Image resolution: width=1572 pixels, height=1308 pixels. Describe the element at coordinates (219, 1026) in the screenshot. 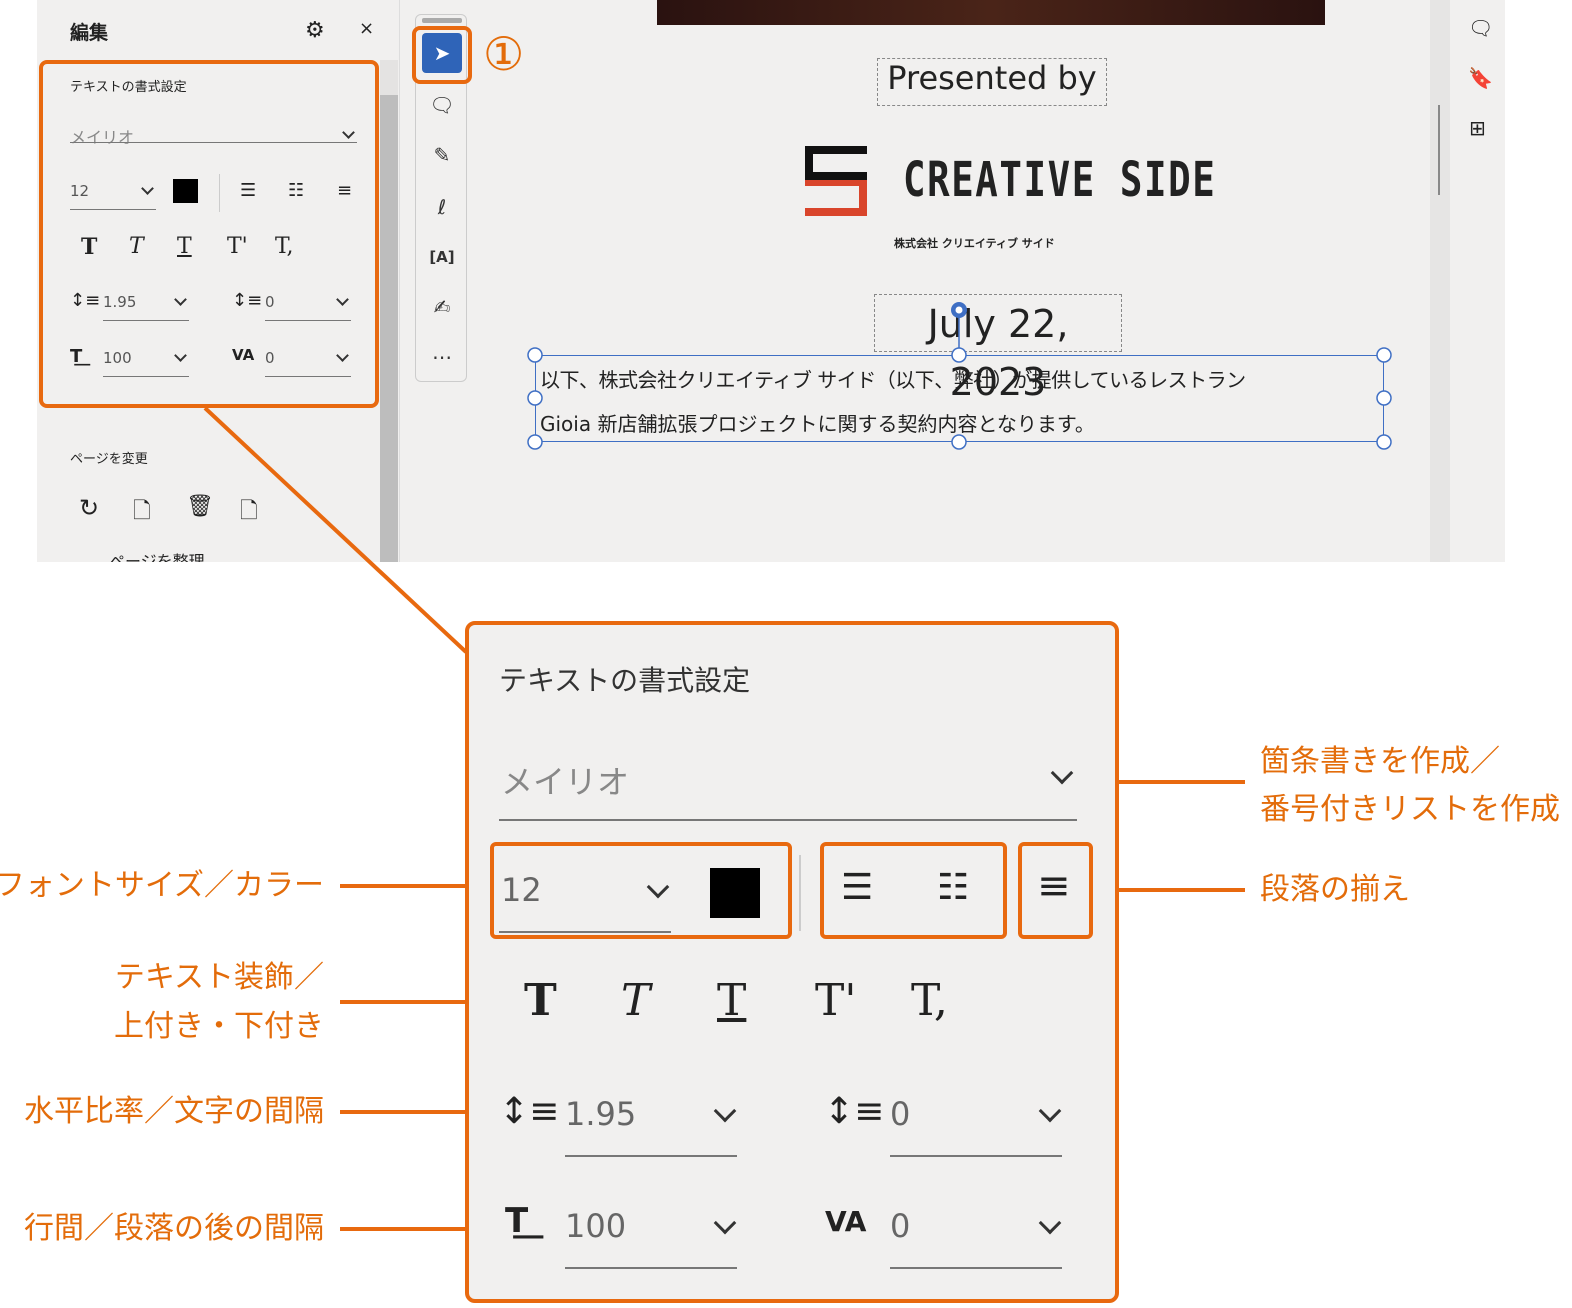

I see `callout-decoration-2: 上付き・下付き` at that location.